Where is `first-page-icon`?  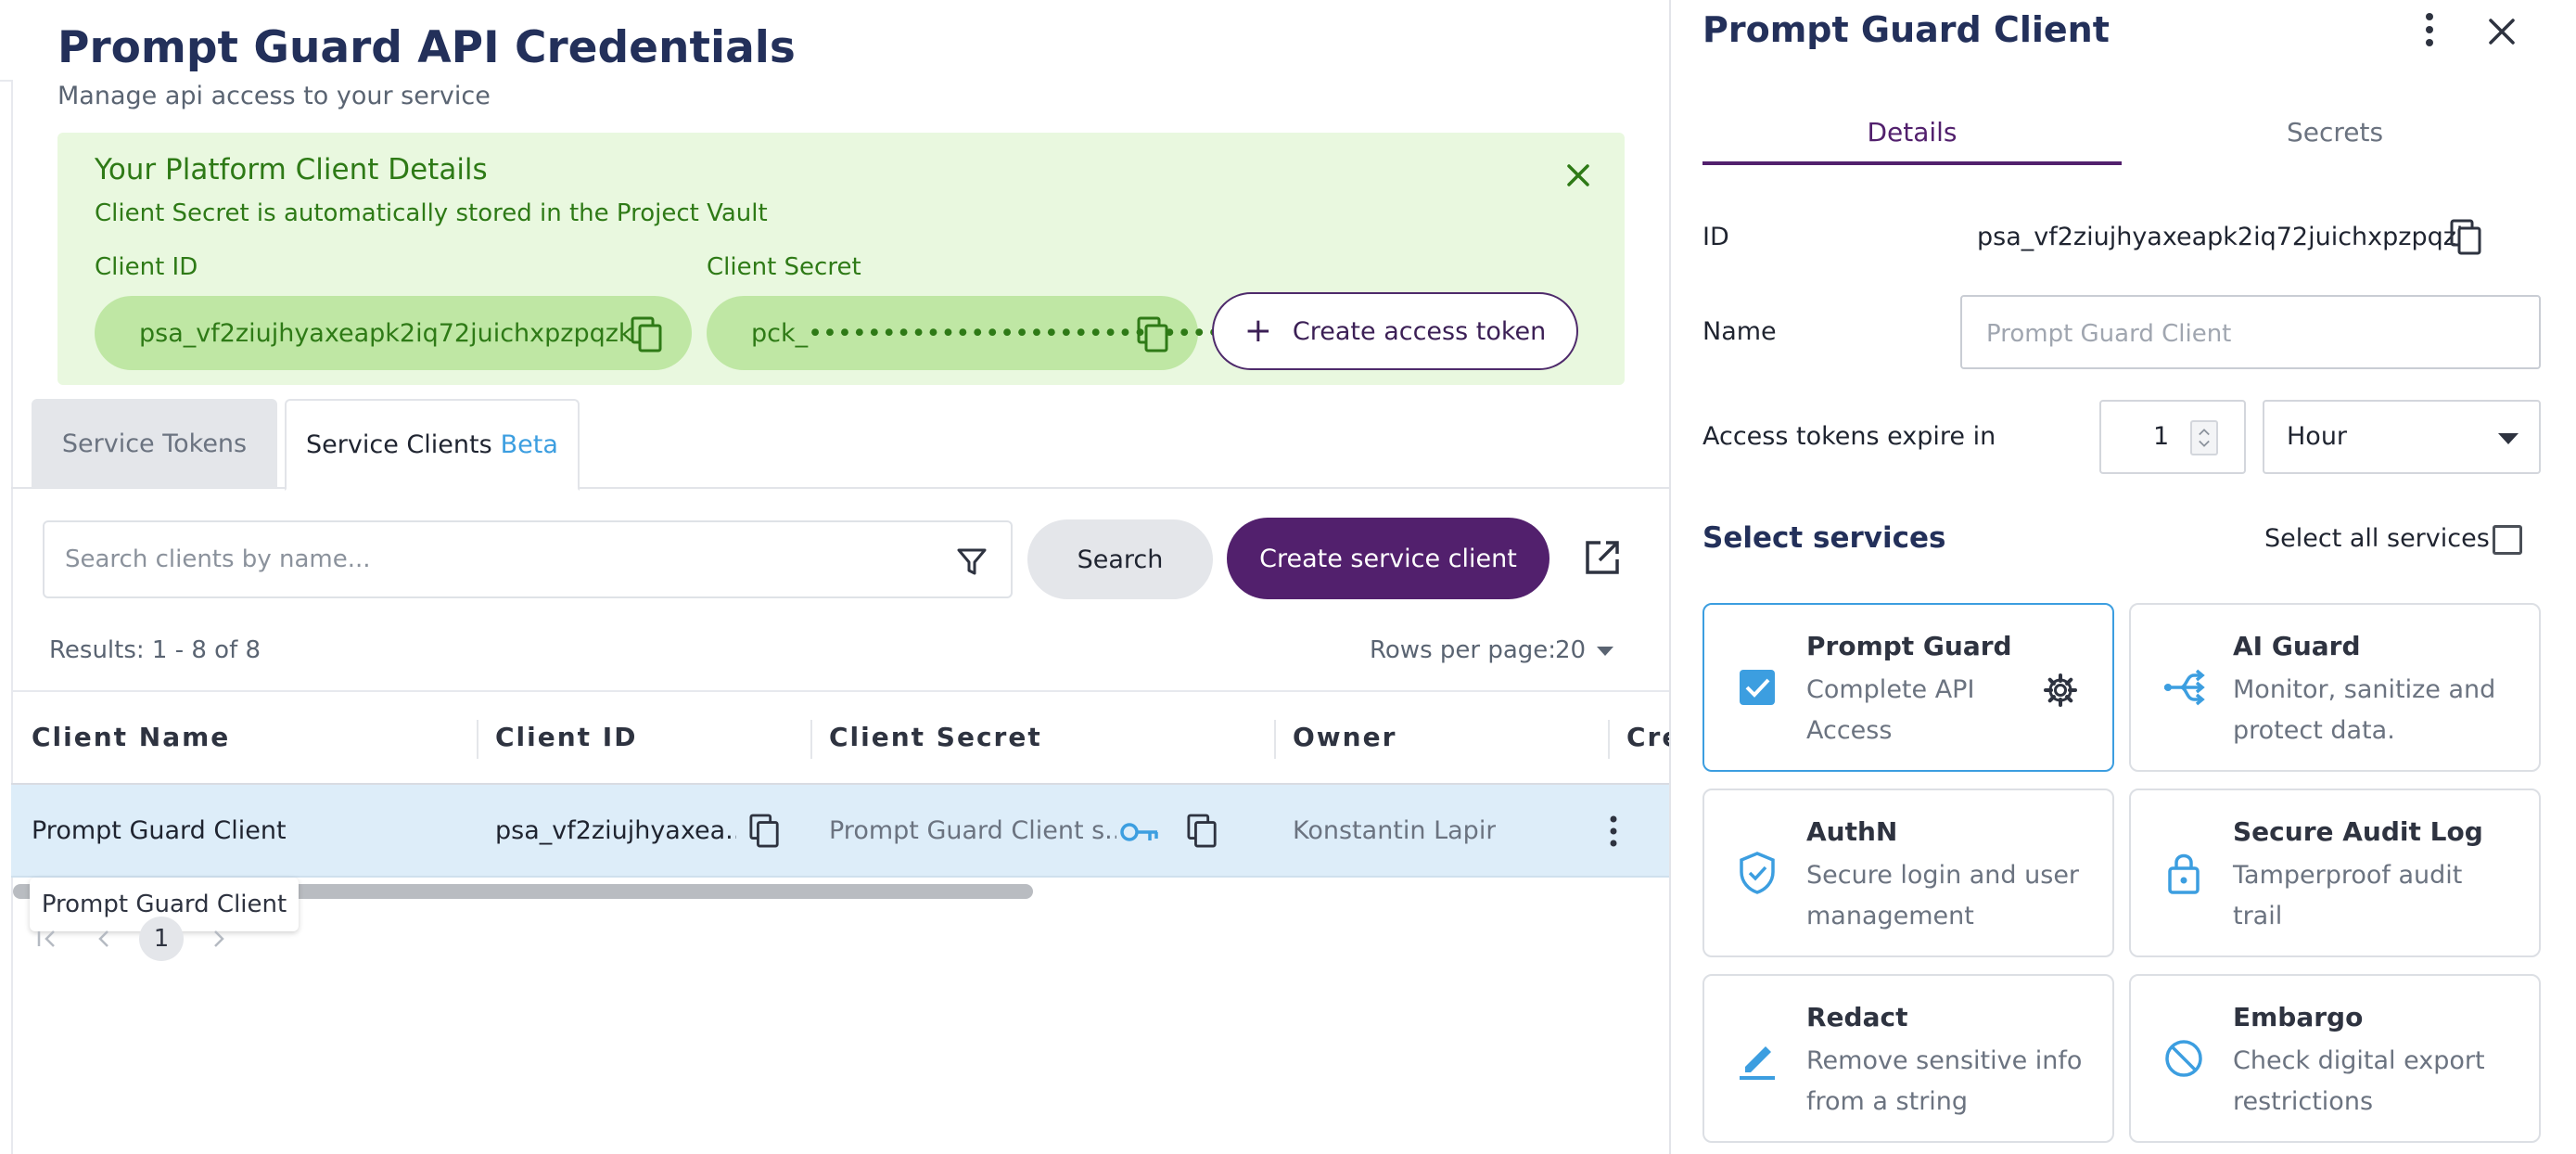 first-page-icon is located at coordinates (46, 938).